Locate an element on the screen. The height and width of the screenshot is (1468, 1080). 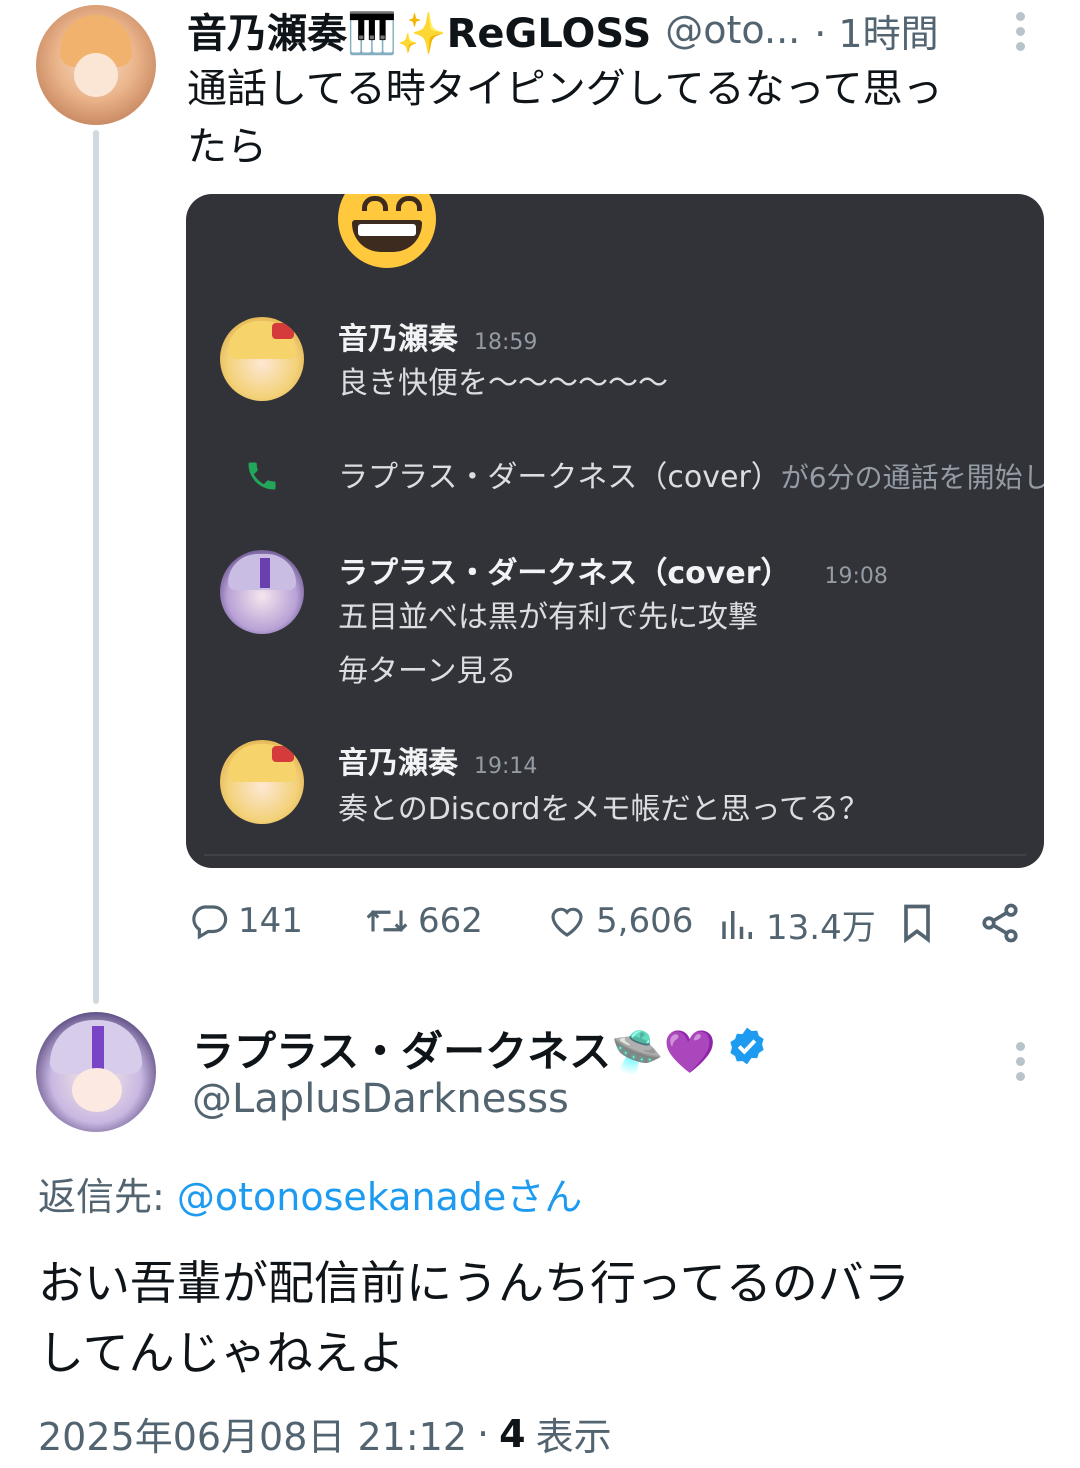
discord-time: 19:08 is located at coordinates (856, 576).